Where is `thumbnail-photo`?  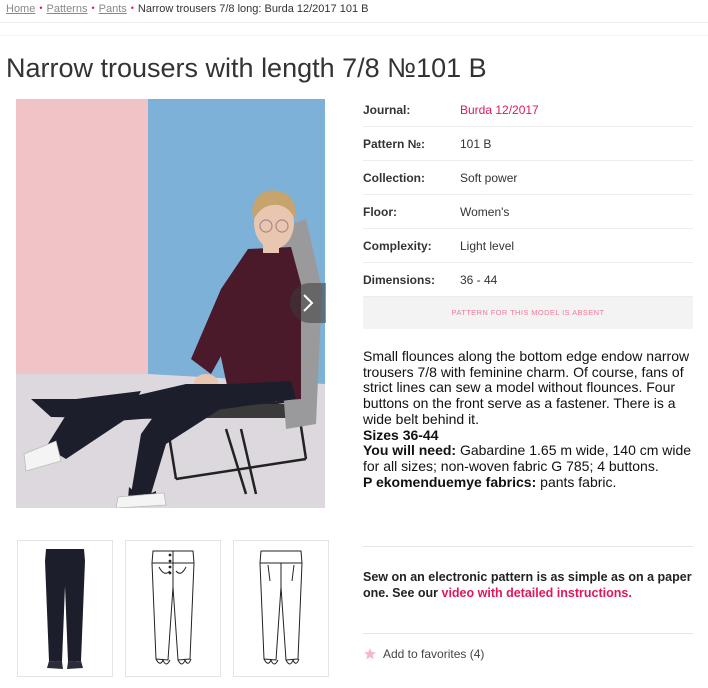 thumbnail-photo is located at coordinates (65, 608).